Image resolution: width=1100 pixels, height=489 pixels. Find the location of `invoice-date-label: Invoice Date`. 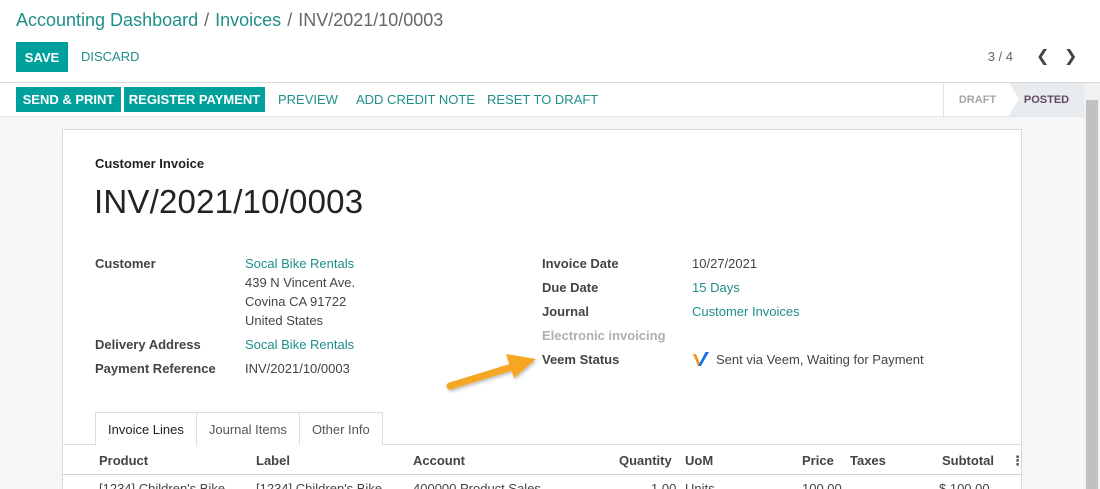

invoice-date-label: Invoice Date is located at coordinates (580, 263).